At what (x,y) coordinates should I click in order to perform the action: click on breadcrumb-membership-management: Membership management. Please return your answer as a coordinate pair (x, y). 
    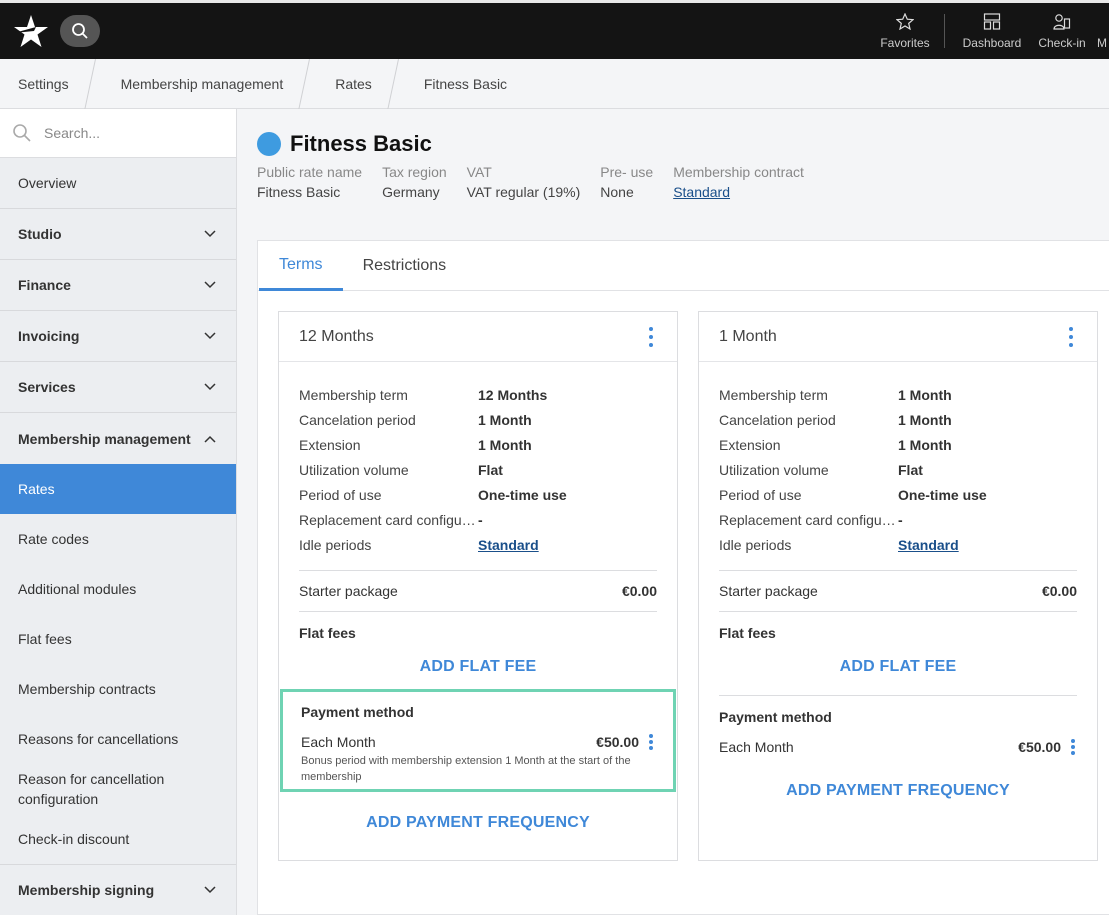
    Looking at the image, I should click on (203, 84).